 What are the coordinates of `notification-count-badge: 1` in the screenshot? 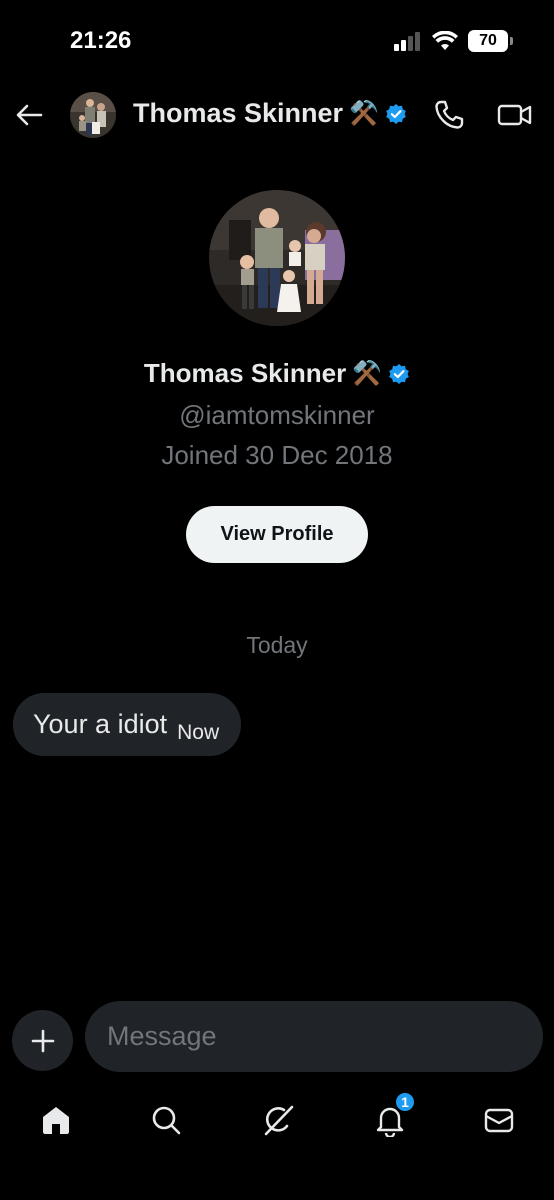 It's located at (405, 1102).